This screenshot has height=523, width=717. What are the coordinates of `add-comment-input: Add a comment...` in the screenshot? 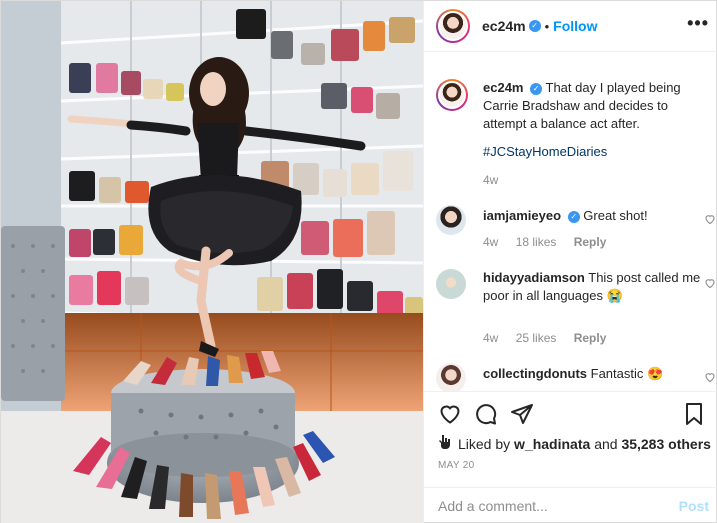 It's located at (548, 506).